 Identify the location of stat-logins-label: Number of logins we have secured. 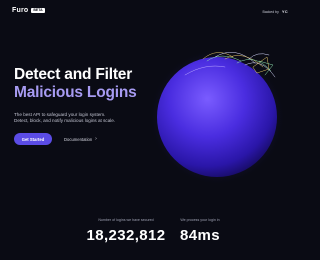
(126, 220).